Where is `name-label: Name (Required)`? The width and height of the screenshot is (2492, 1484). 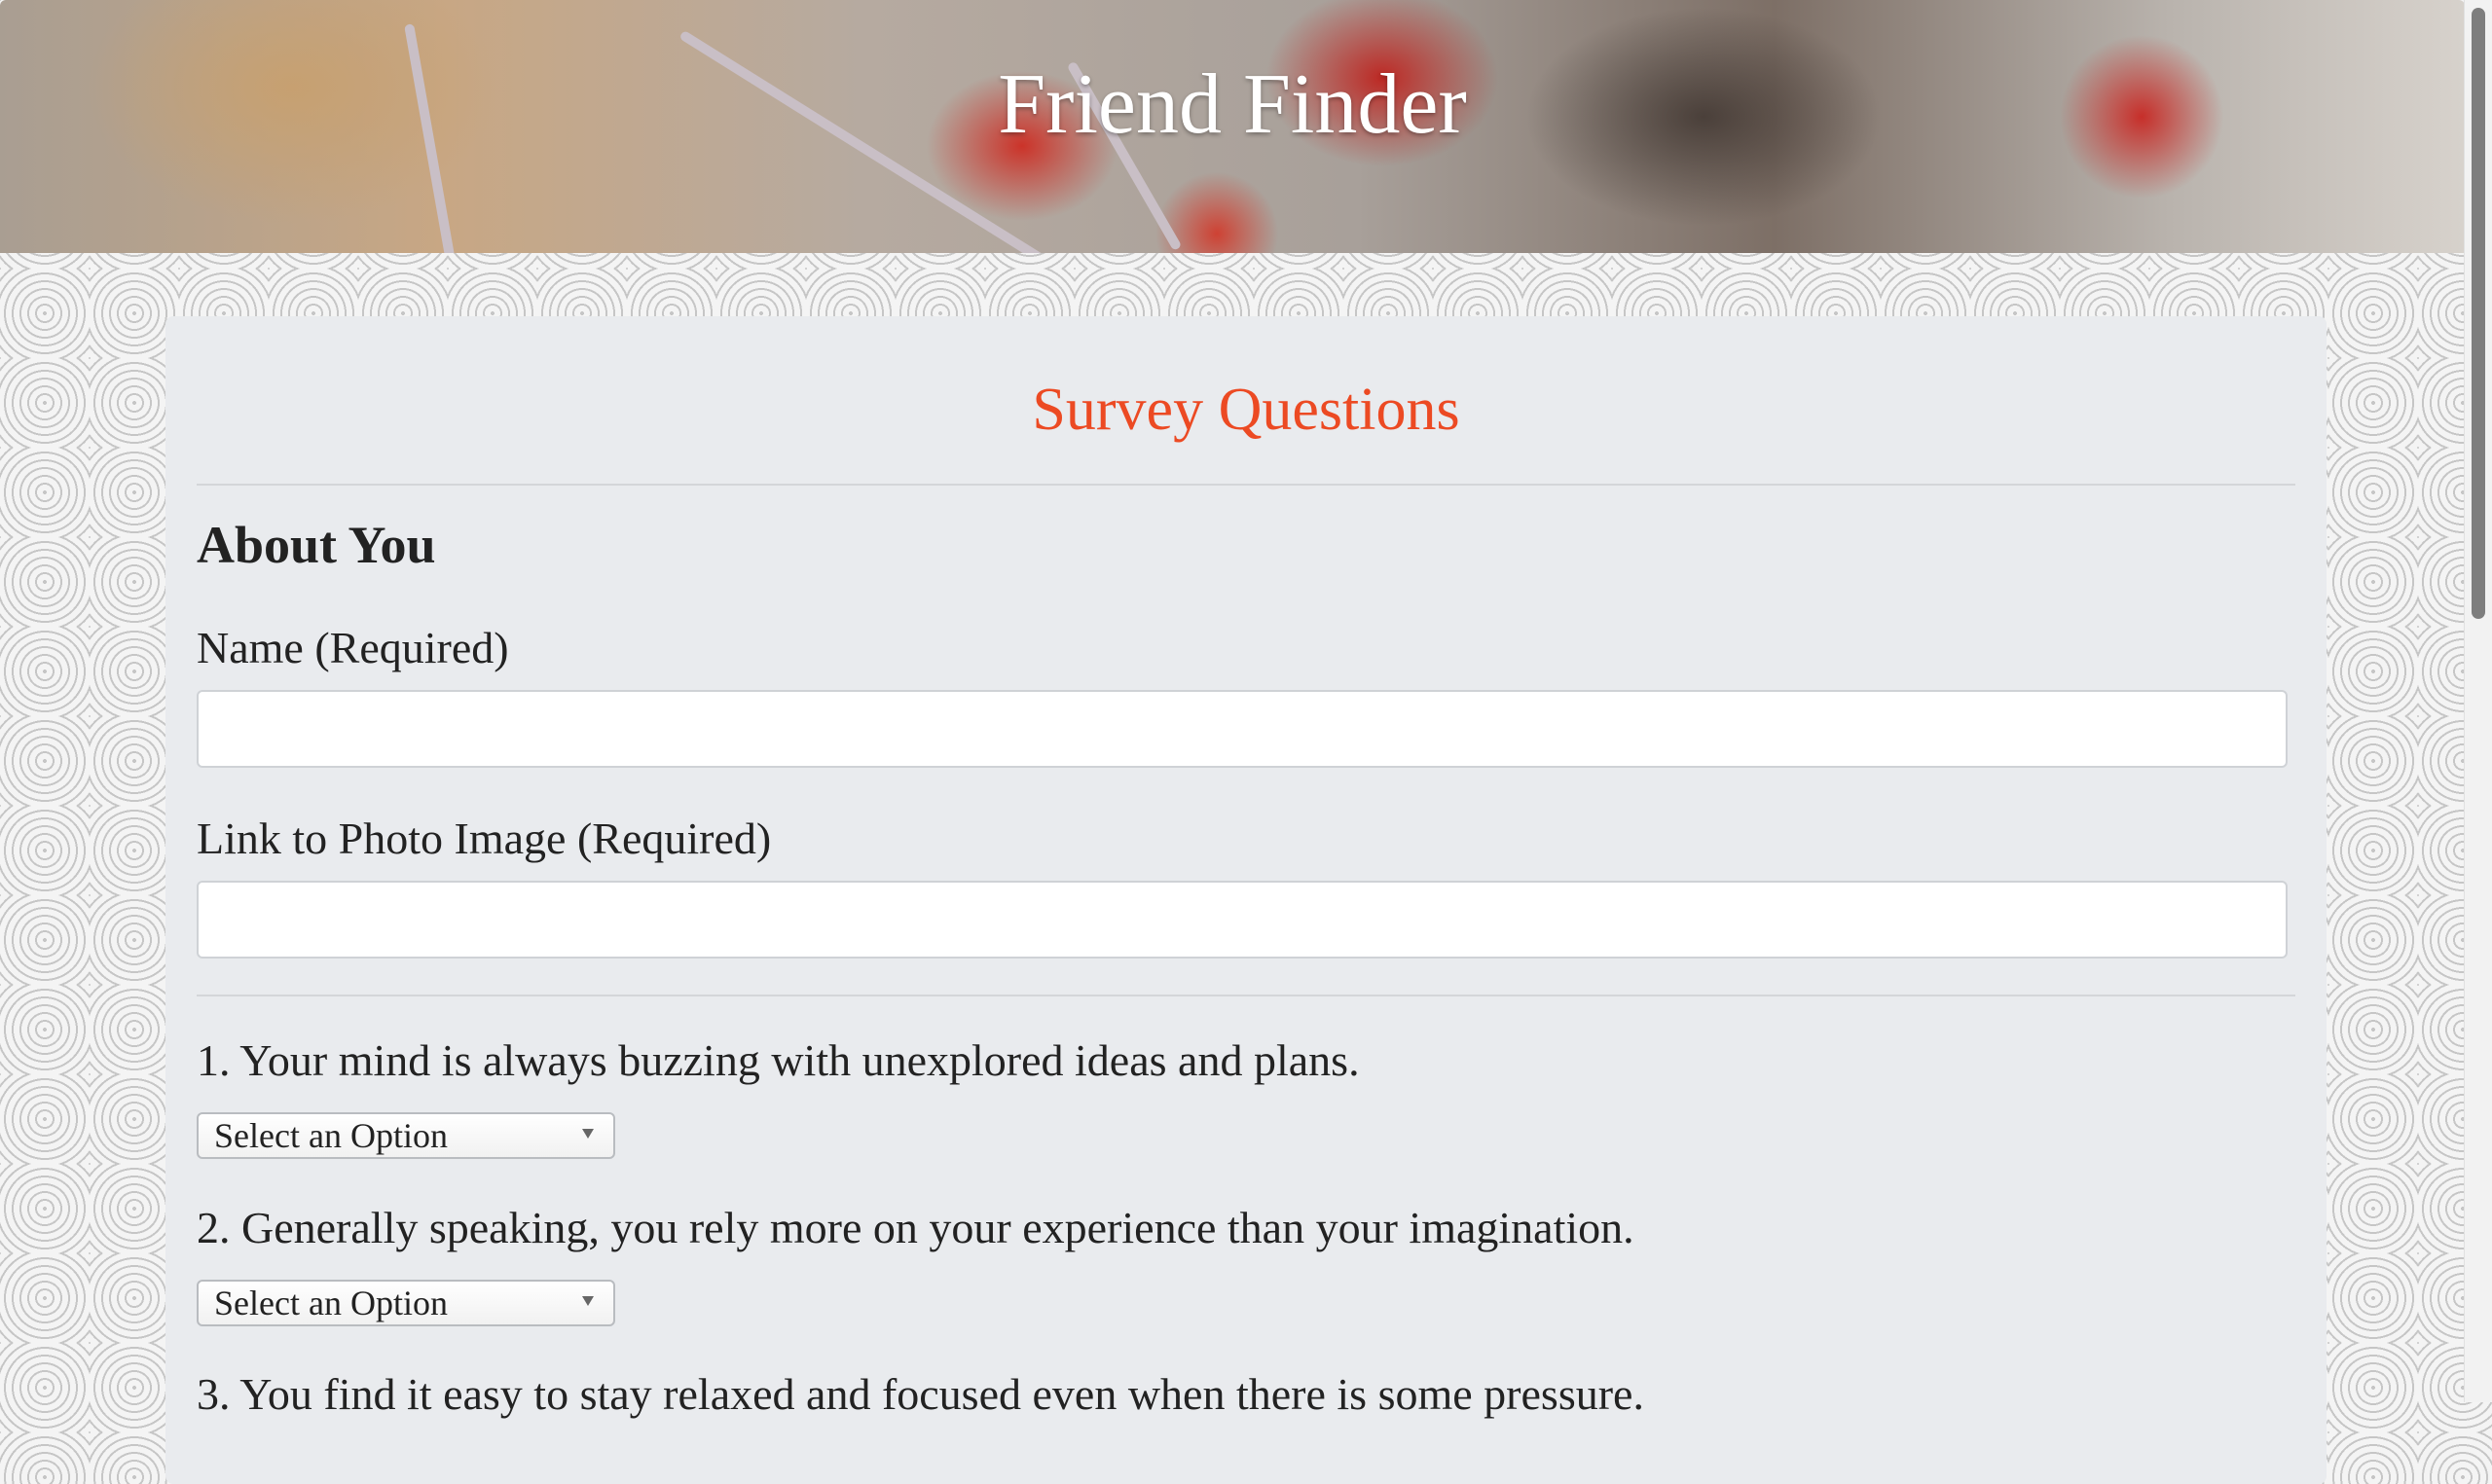 name-label: Name (Required) is located at coordinates (353, 648).